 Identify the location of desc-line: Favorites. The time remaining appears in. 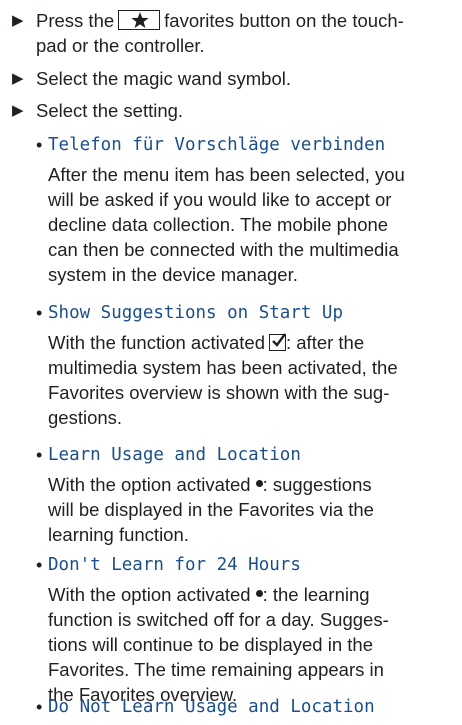
(216, 669).